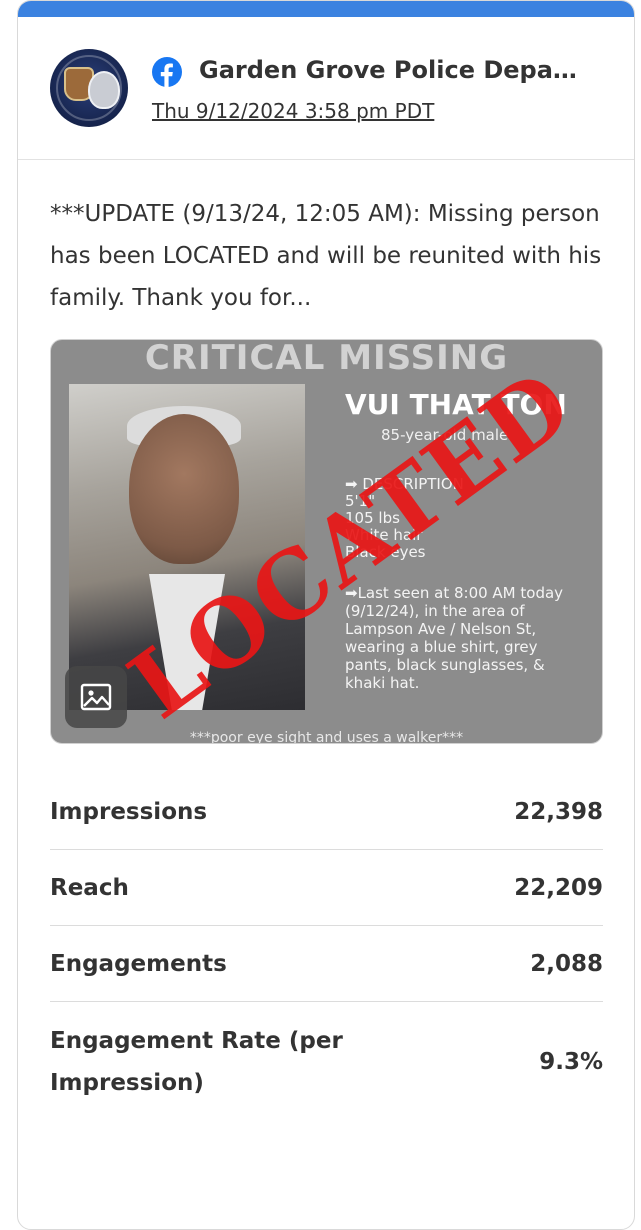  I want to click on poster-footer: ***poor eye sight and uses a walker***, so click(326, 737).